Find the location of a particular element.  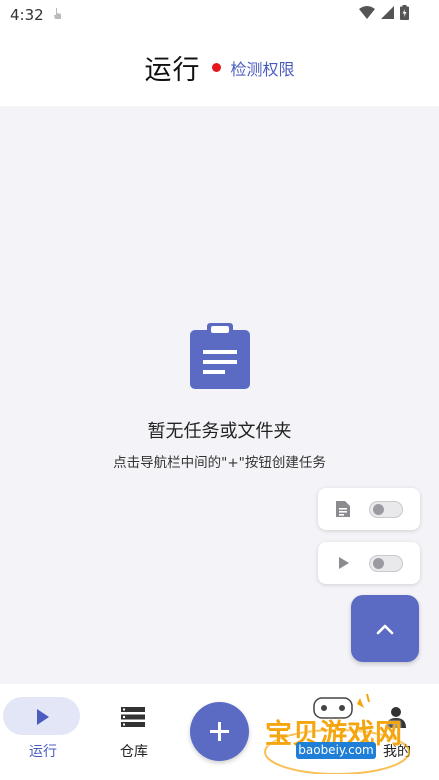

empty-state-title: 暂无任务或文件夹 is located at coordinates (219, 431).